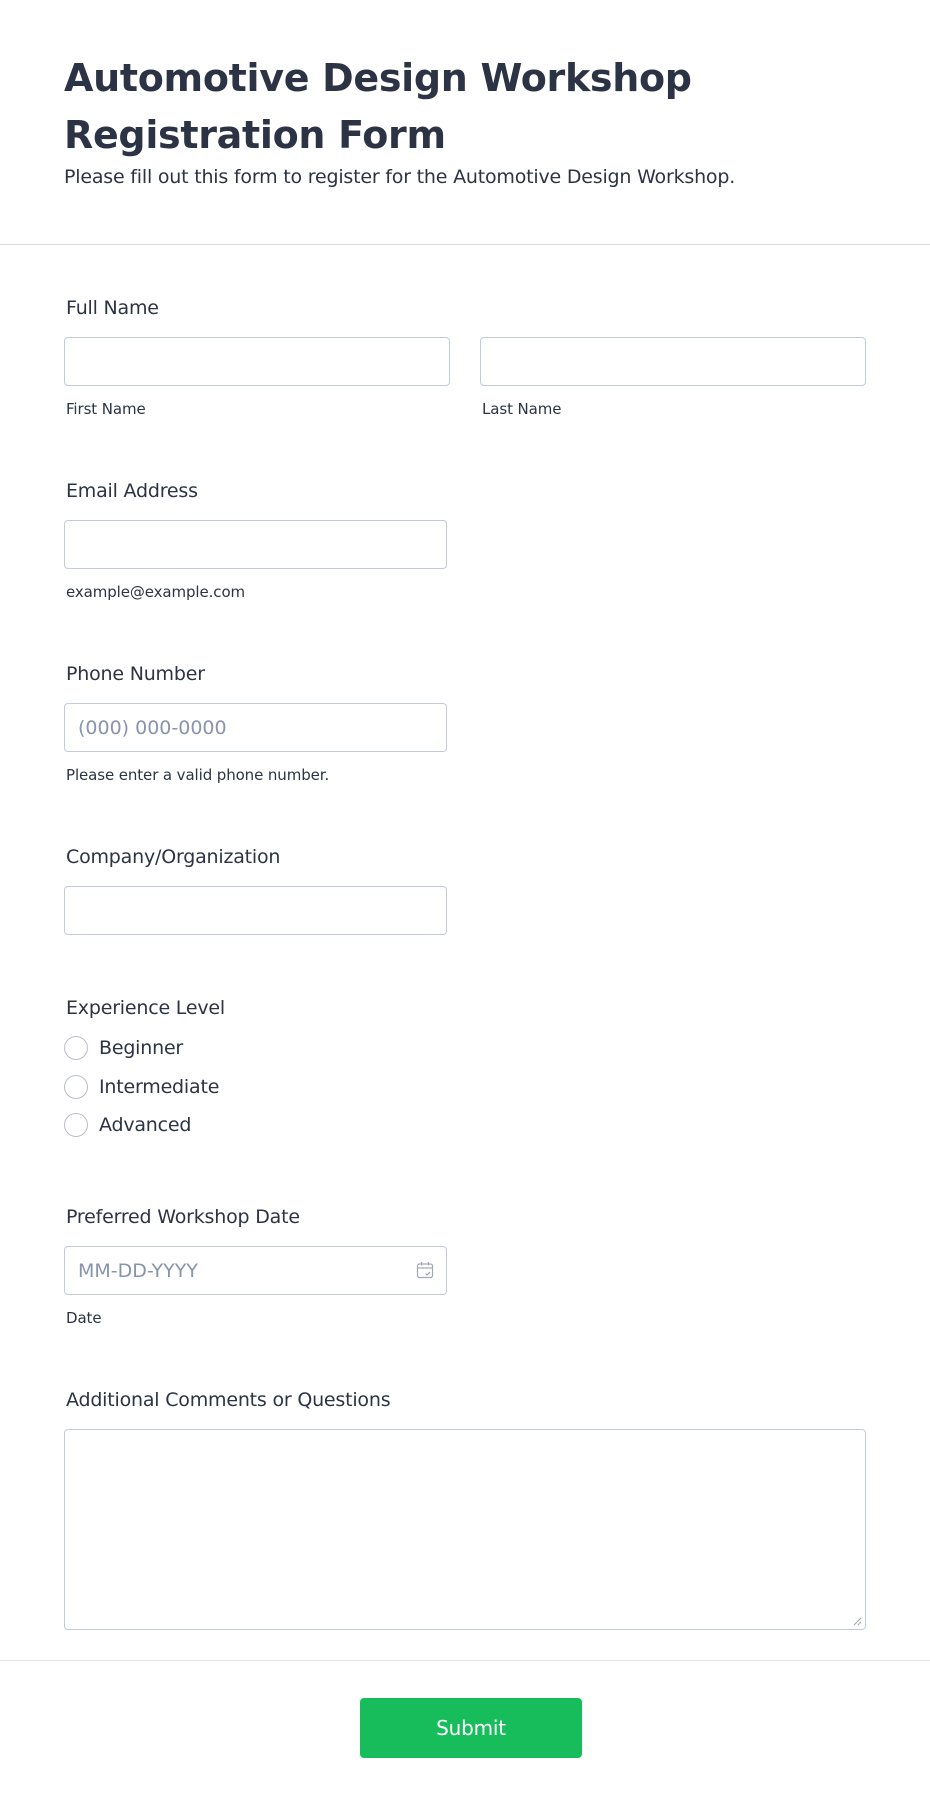 The width and height of the screenshot is (930, 1808). Describe the element at coordinates (159, 1087) in the screenshot. I see `radio-label: Intermediate` at that location.